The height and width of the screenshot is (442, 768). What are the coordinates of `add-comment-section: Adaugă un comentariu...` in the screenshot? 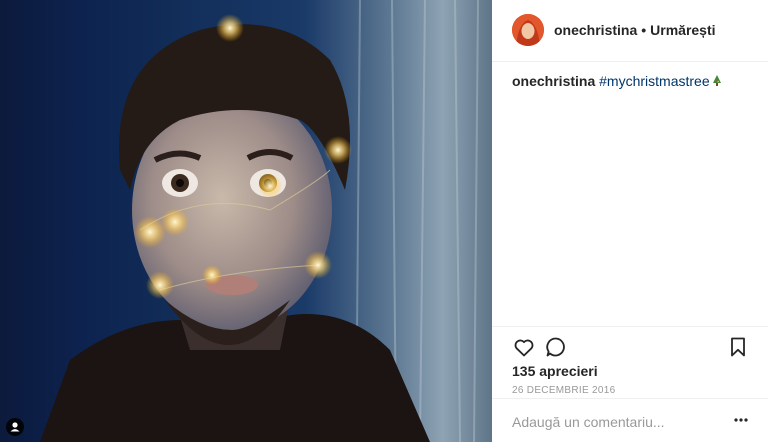 It's located at (630, 420).